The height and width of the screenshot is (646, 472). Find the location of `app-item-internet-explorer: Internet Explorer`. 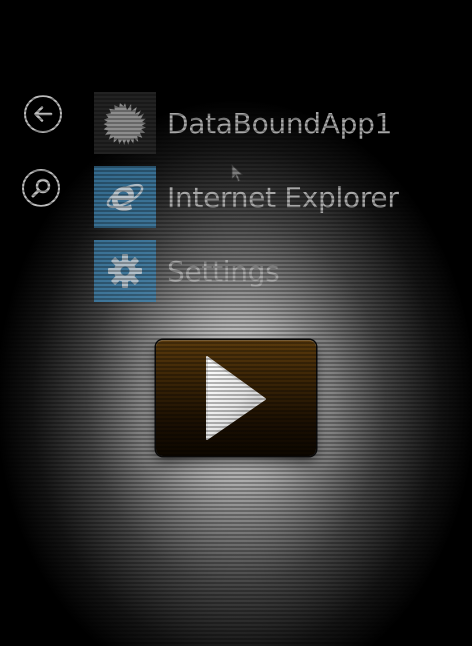

app-item-internet-explorer: Internet Explorer is located at coordinates (246, 197).